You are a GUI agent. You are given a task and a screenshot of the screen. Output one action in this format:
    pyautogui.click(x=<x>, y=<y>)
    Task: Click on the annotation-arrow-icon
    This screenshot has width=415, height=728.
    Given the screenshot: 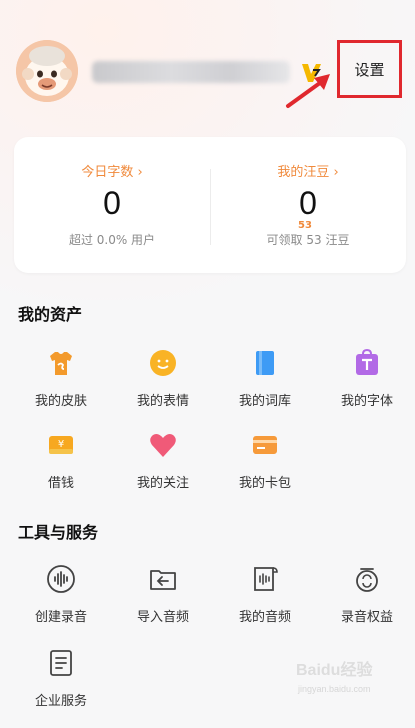 What is the action you would take?
    pyautogui.click(x=308, y=91)
    